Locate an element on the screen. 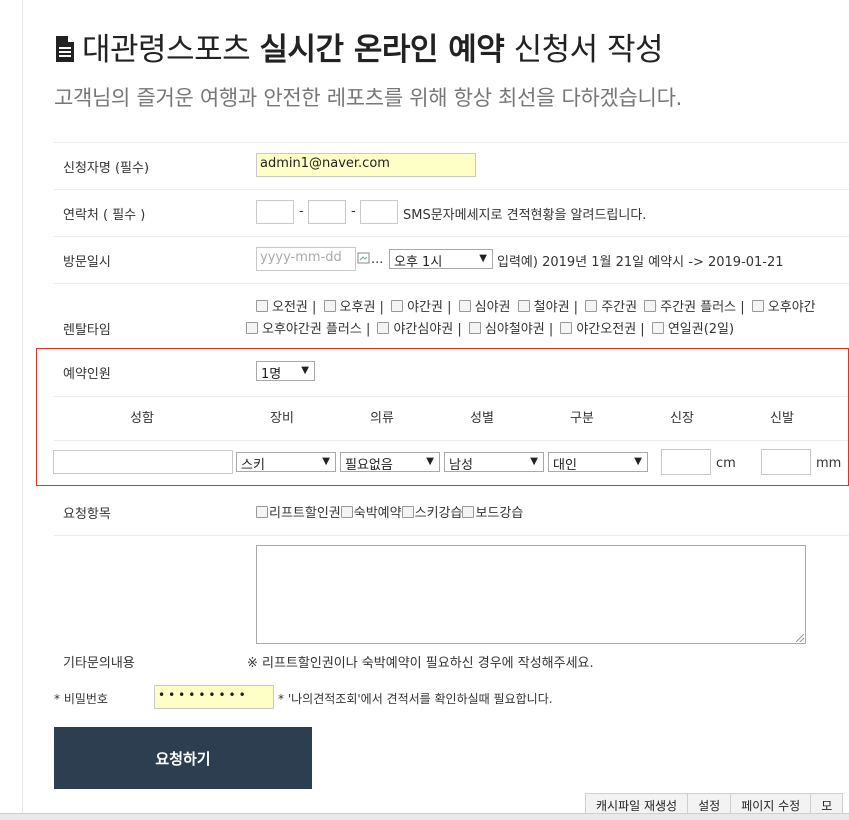 This screenshot has width=849, height=820. page-left-border is located at coordinates (22, 409).